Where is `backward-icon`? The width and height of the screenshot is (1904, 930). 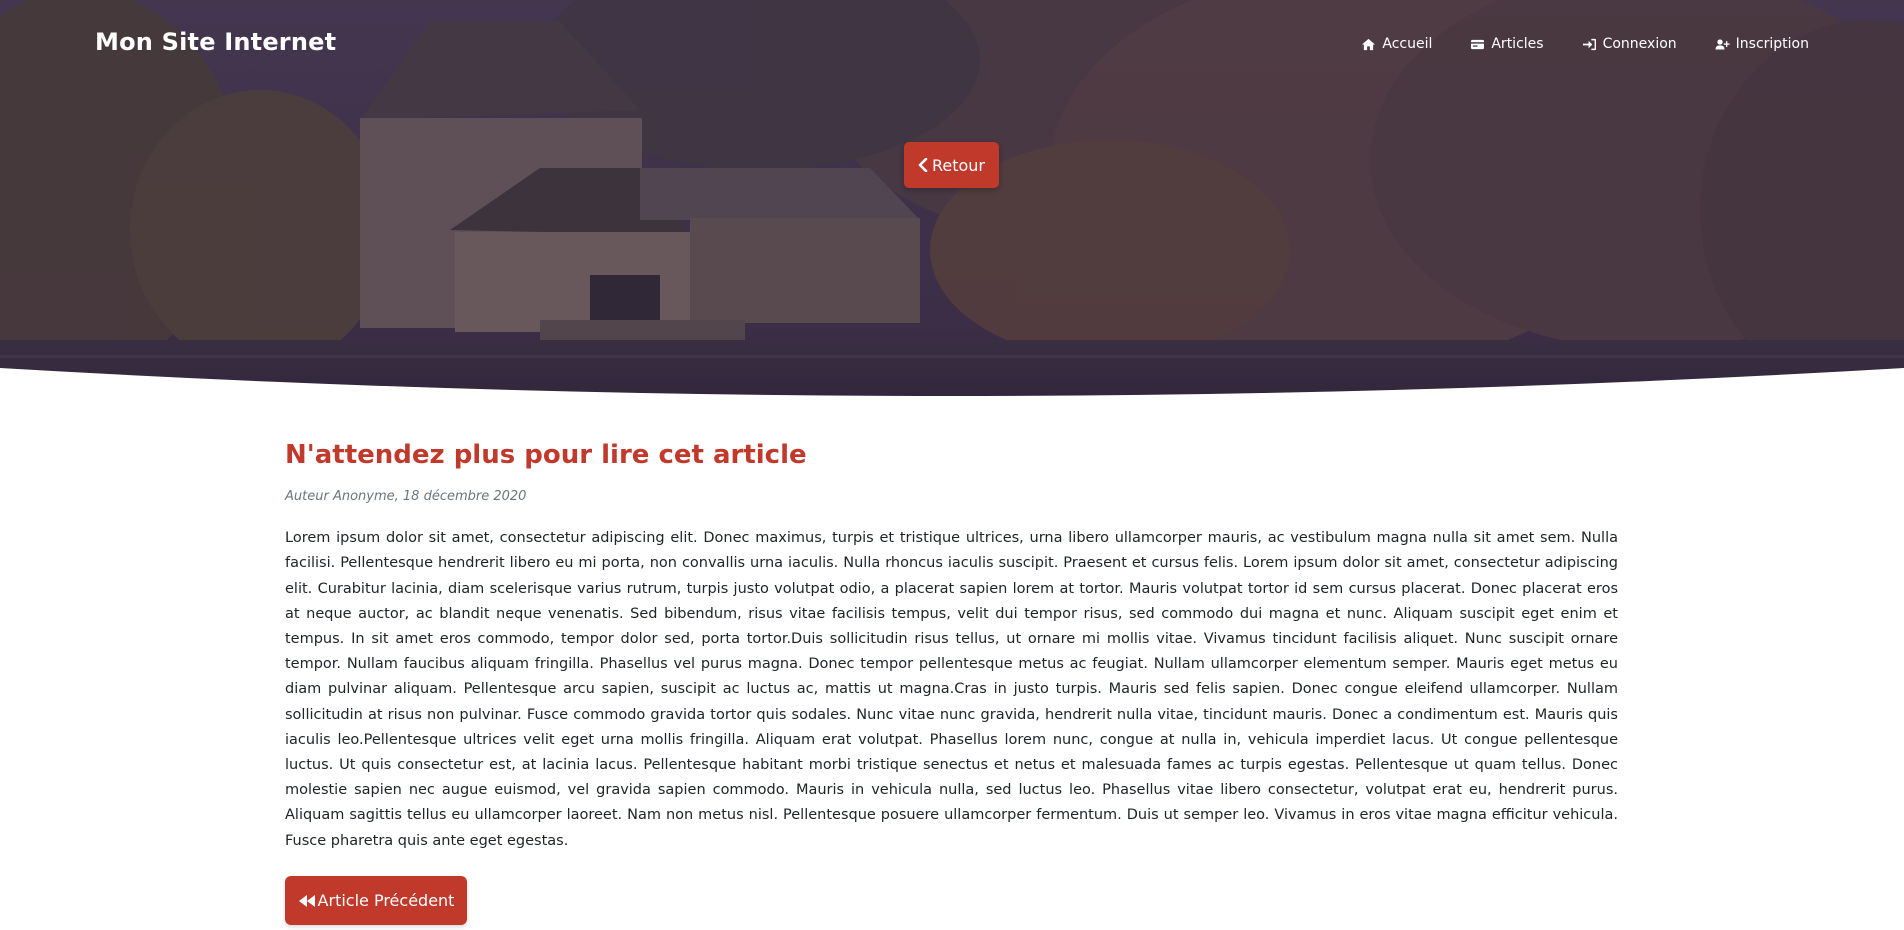
backward-icon is located at coordinates (306, 900).